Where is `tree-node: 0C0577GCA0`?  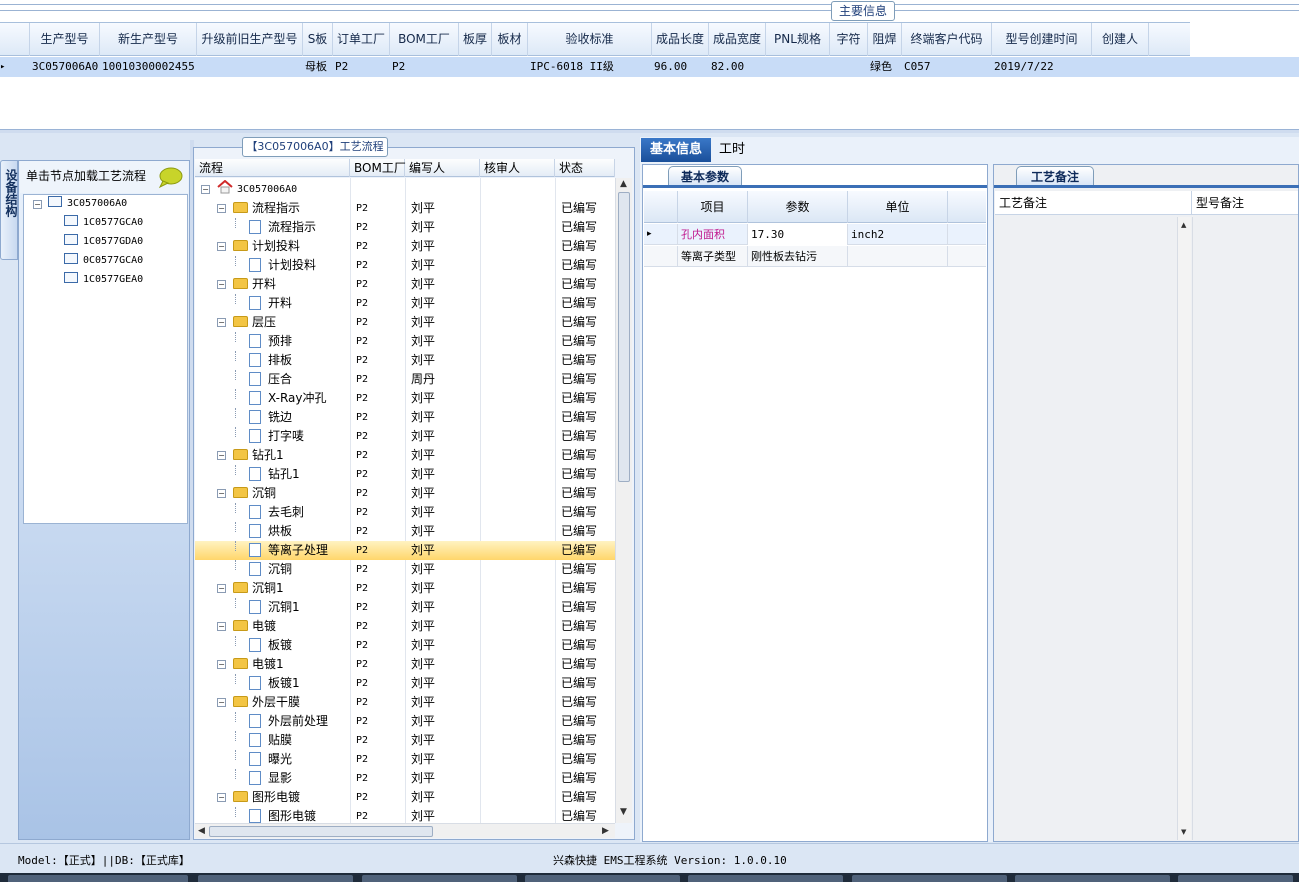 tree-node: 0C0577GCA0 is located at coordinates (103, 261).